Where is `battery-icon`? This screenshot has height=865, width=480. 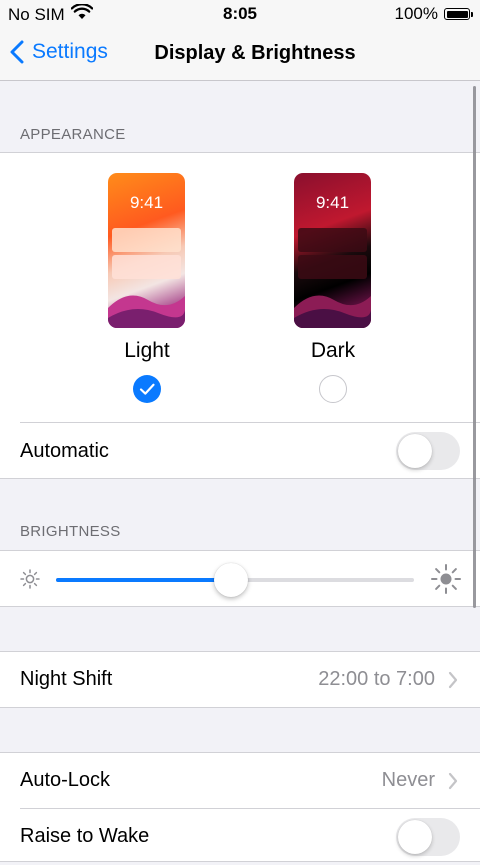
battery-icon is located at coordinates (458, 14).